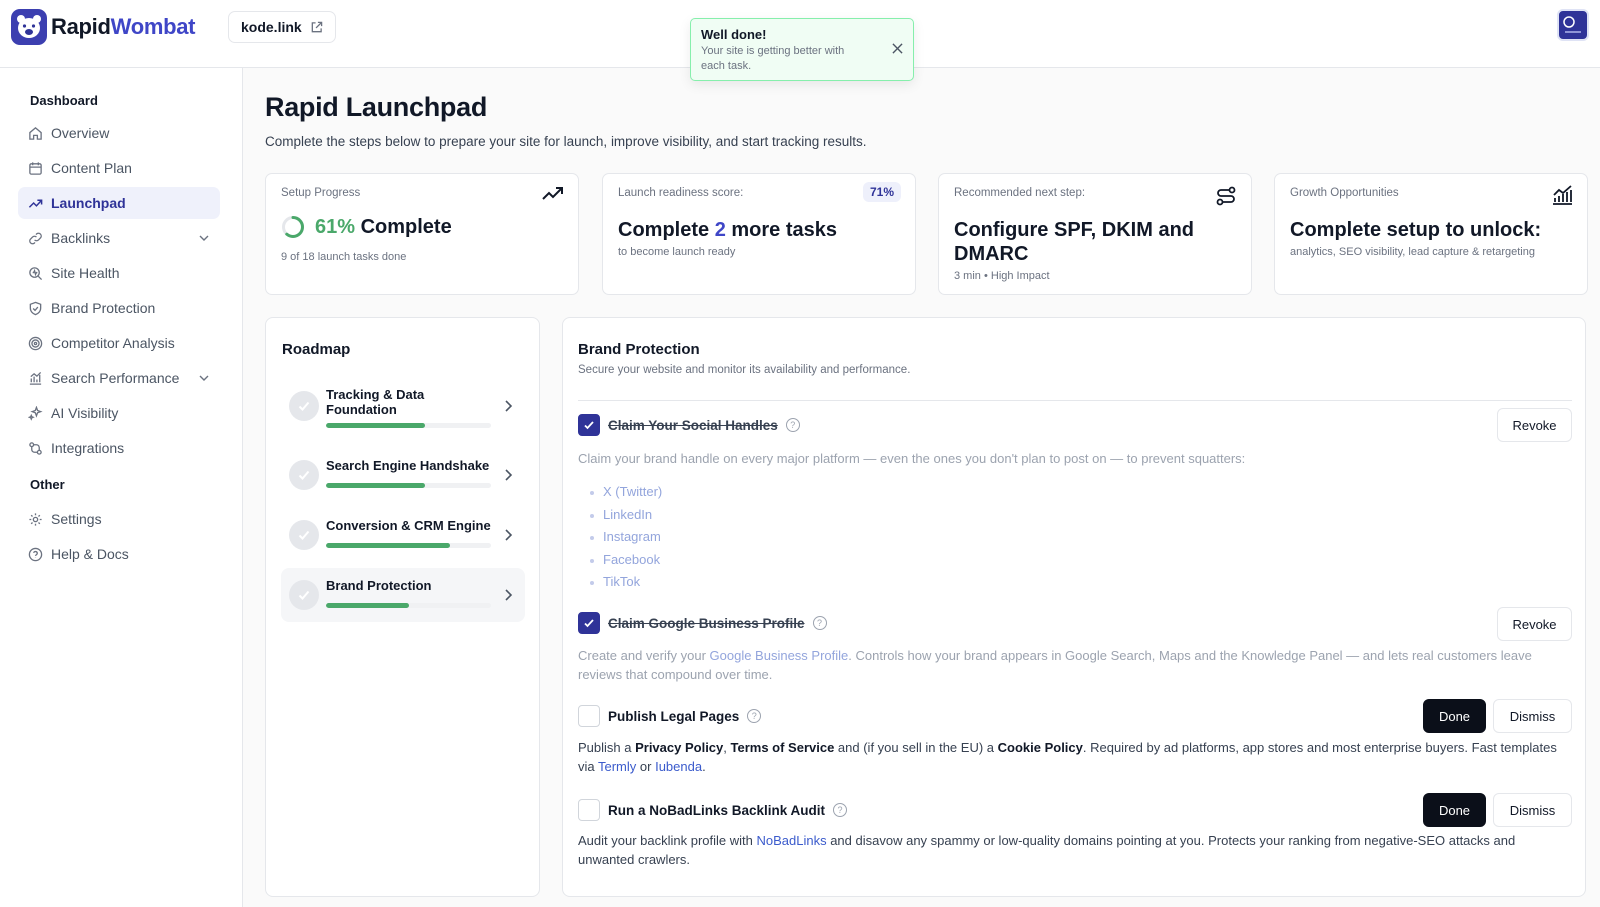 This screenshot has width=1600, height=907. What do you see at coordinates (897, 49) in the screenshot?
I see `close-icon` at bounding box center [897, 49].